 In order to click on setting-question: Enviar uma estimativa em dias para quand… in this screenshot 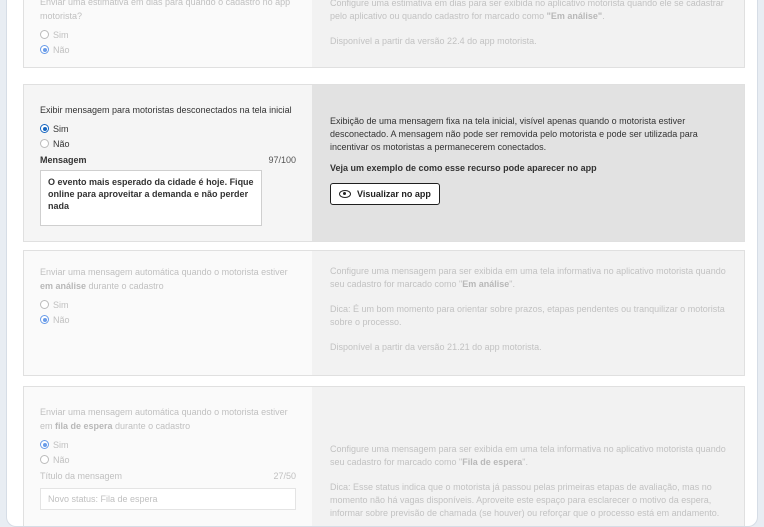, I will do `click(165, 10)`.